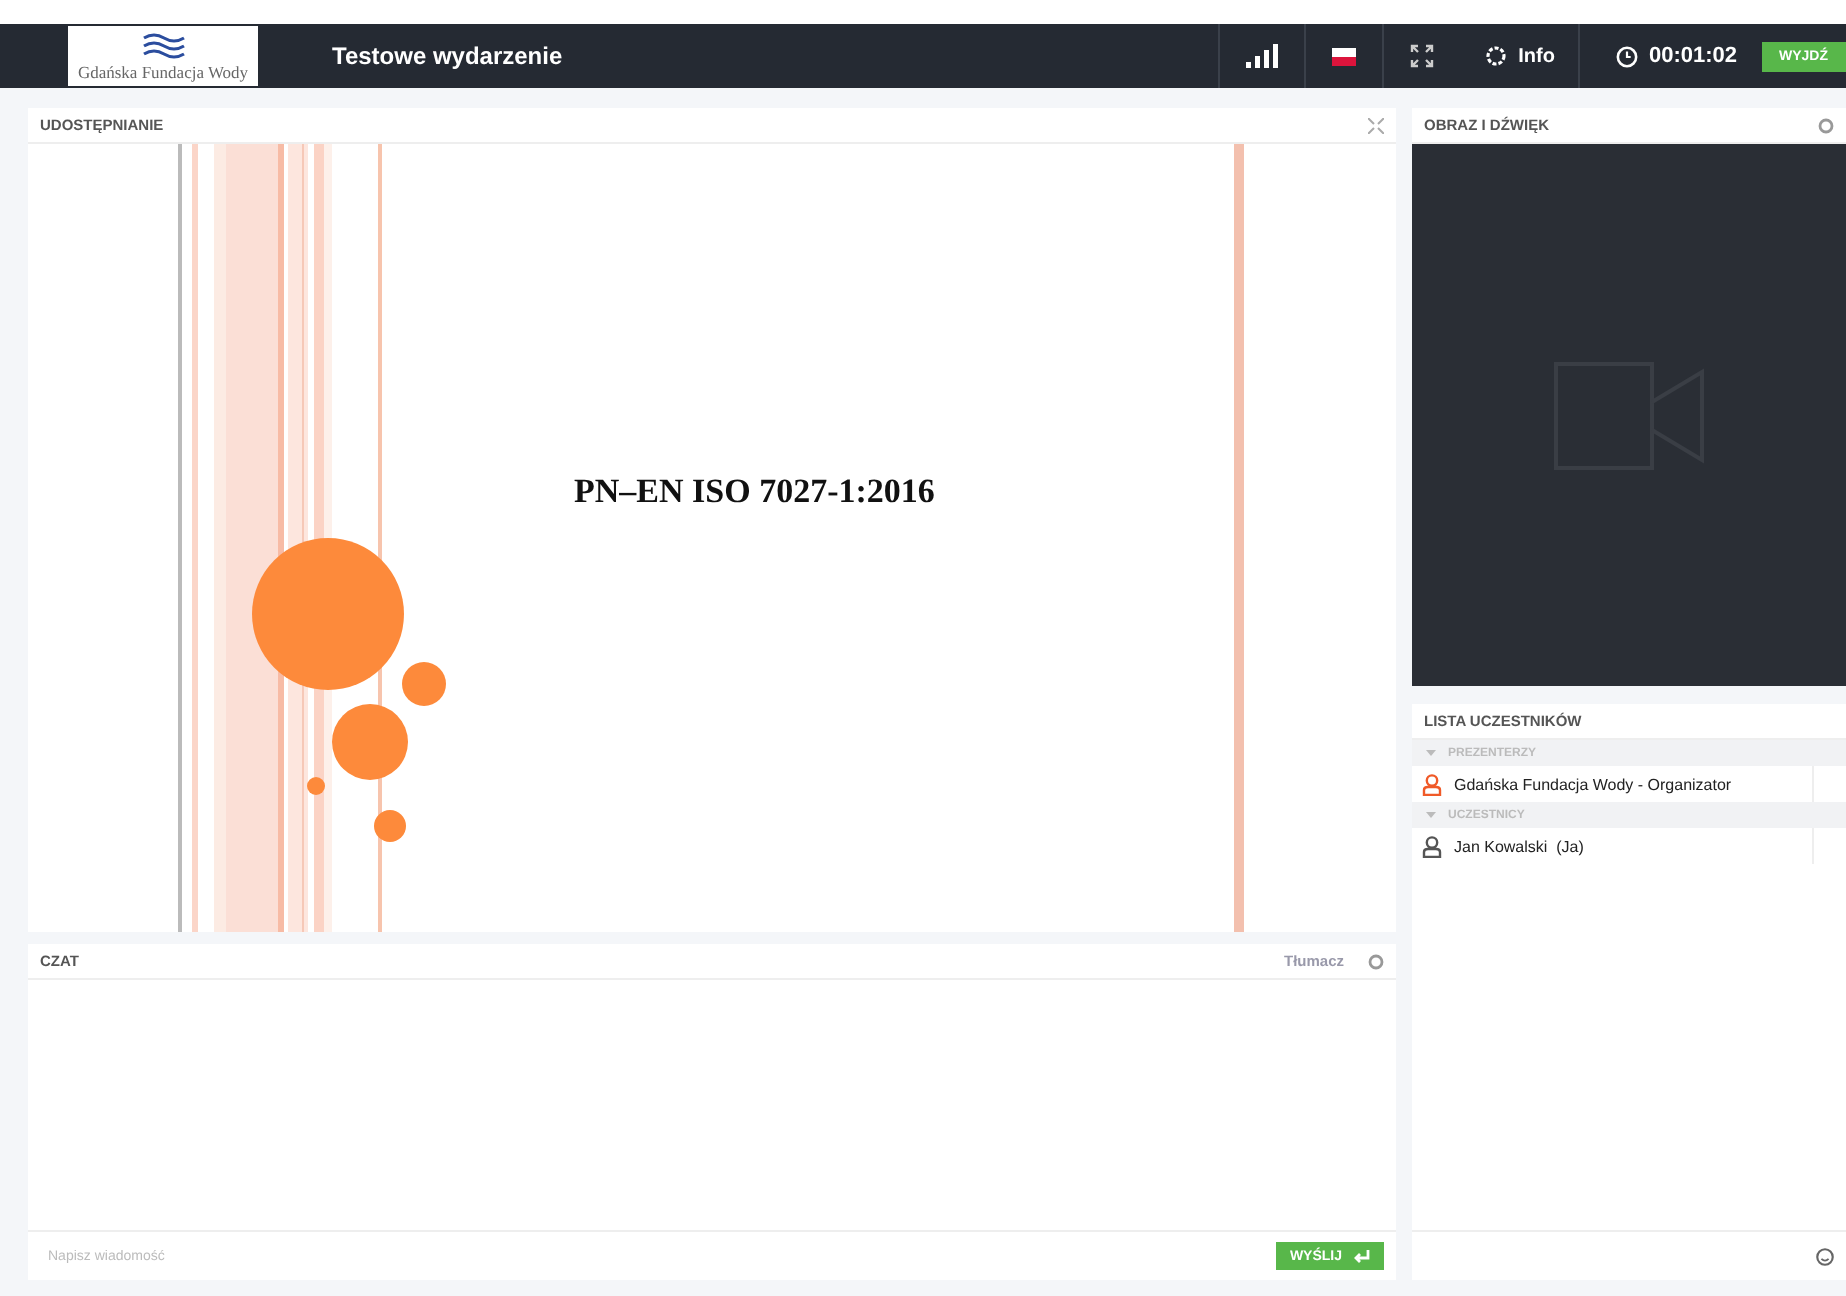 This screenshot has width=1846, height=1296. What do you see at coordinates (1422, 56) in the screenshot?
I see `fullscreen-icon` at bounding box center [1422, 56].